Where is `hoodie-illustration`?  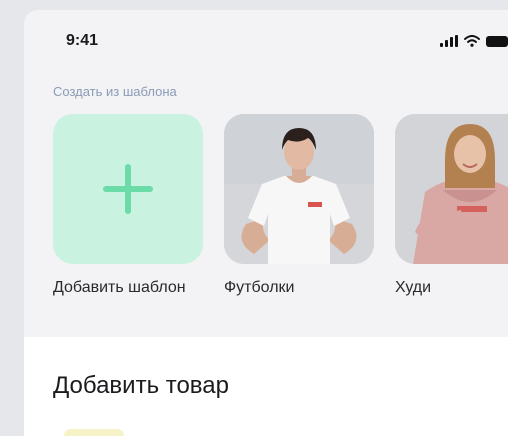 hoodie-illustration is located at coordinates (451, 189).